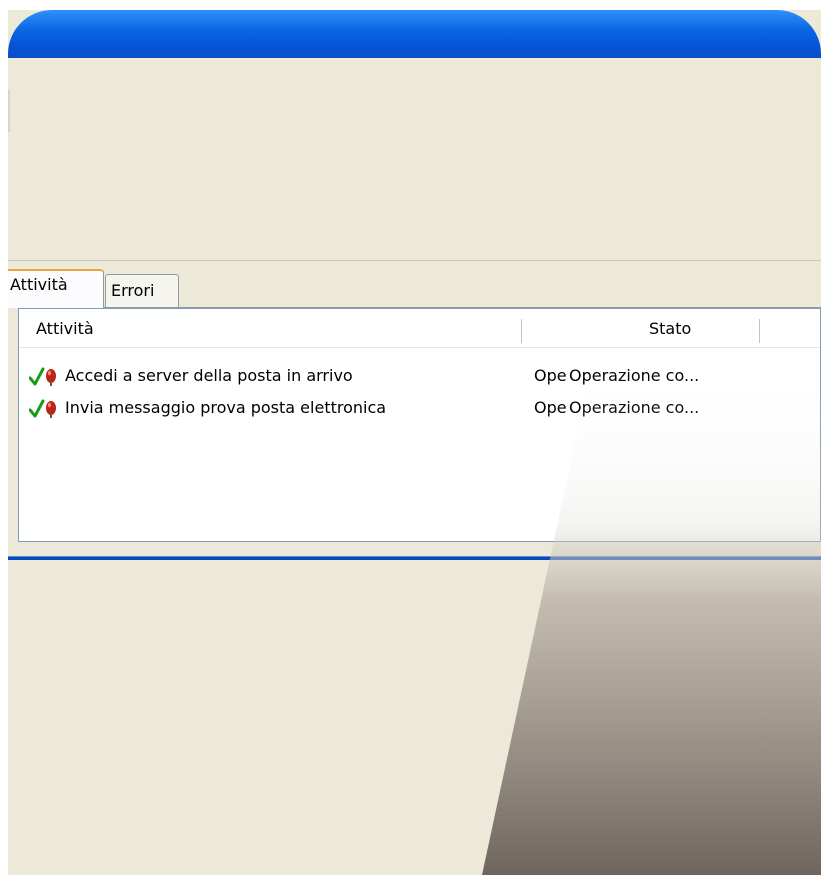 The height and width of the screenshot is (875, 821). I want to click on activity-text: Invia messaggio prova posta elettronica, so click(226, 407).